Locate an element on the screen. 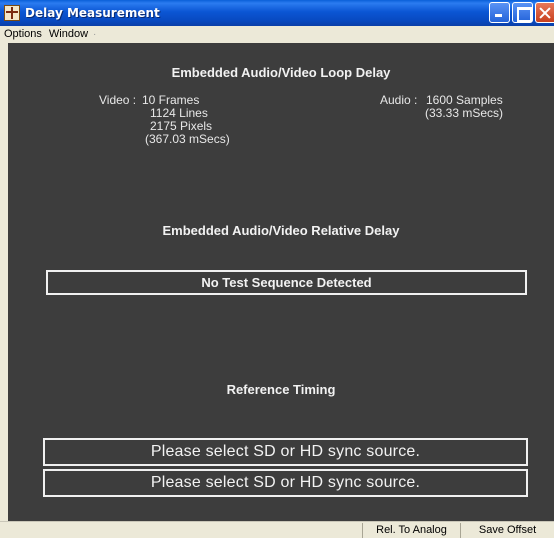 The height and width of the screenshot is (538, 554). menu-bar: Options Window · is located at coordinates (277, 34).